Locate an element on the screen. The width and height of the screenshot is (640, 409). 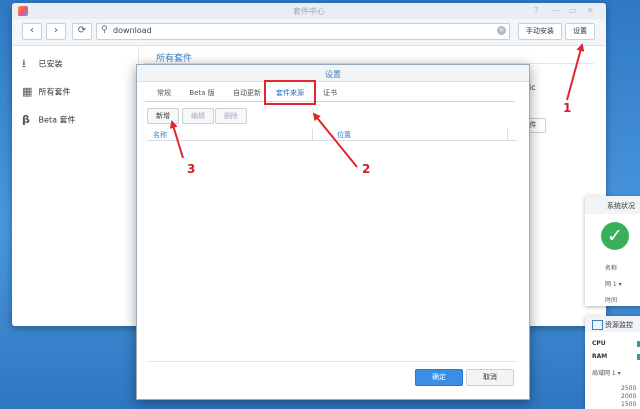
annotation-number-2: 2 is located at coordinates (366, 169).